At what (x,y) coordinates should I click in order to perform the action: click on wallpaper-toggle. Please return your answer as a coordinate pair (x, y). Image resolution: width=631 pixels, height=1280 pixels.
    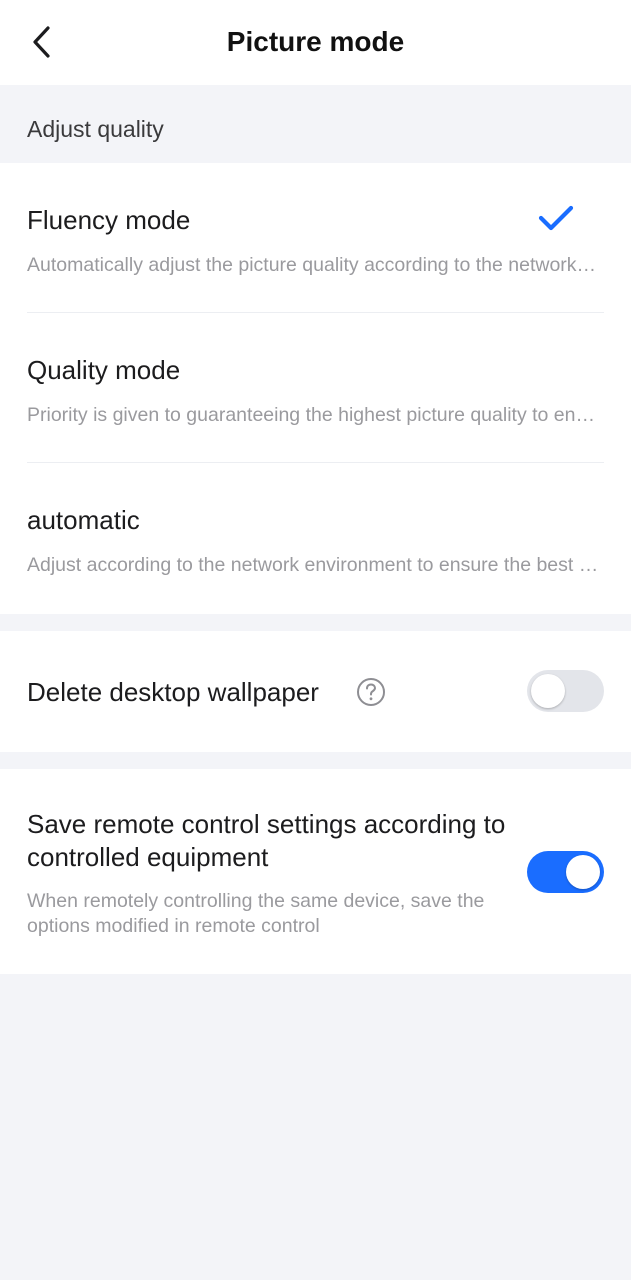
    Looking at the image, I should click on (565, 691).